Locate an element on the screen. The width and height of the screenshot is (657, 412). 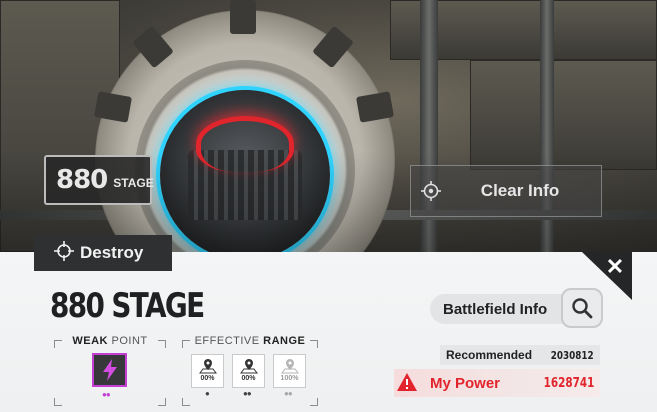
battlefield-info-button: Battlefield Info is located at coordinates (500, 309).